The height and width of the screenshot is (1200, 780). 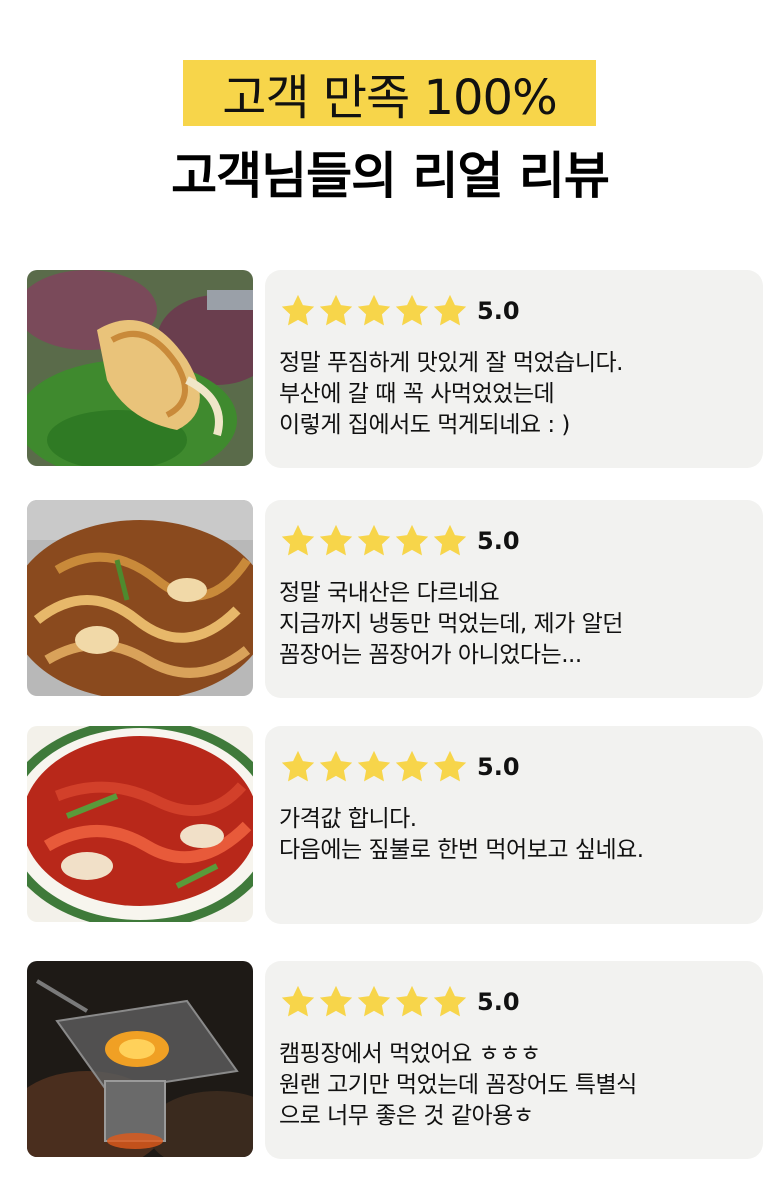 What do you see at coordinates (406, 1116) in the screenshot?
I see `review-line: 으로 너무 좋은 것 같아용ㅎ` at bounding box center [406, 1116].